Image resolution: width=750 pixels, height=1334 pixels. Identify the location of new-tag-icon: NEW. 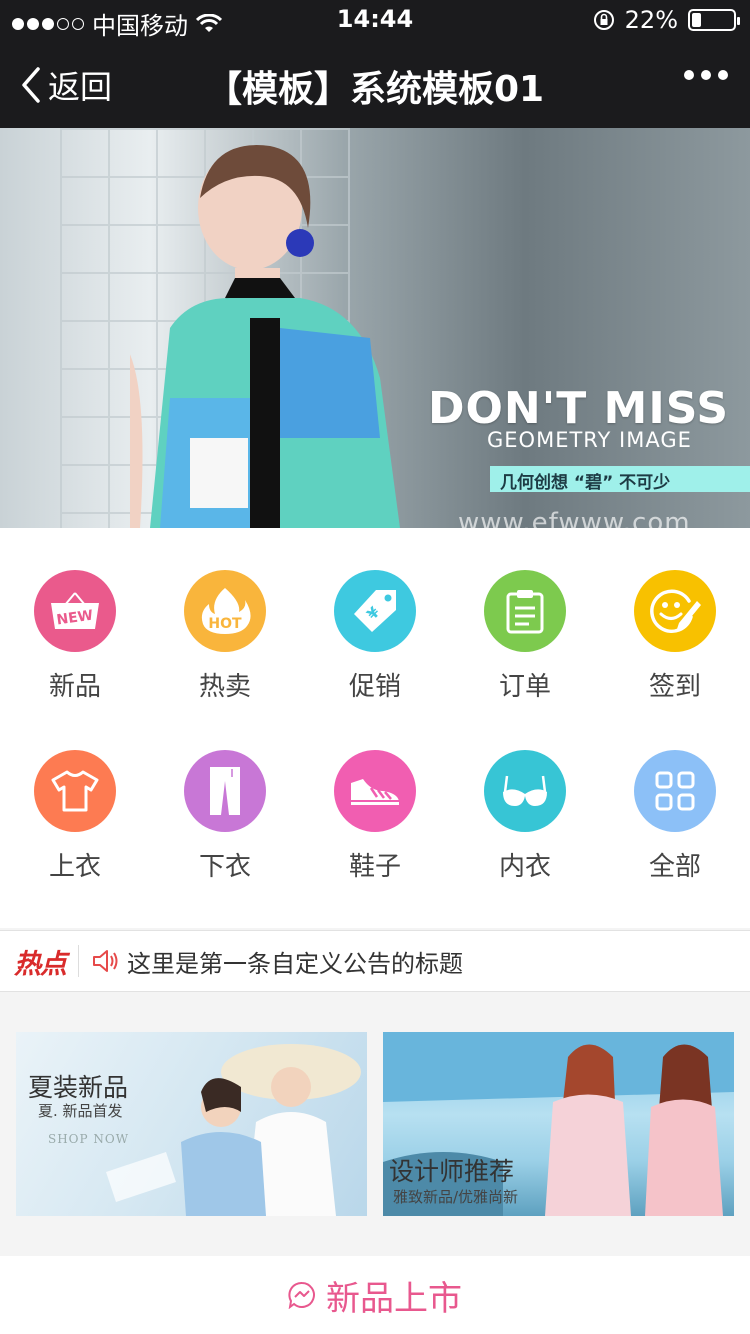
(75, 610).